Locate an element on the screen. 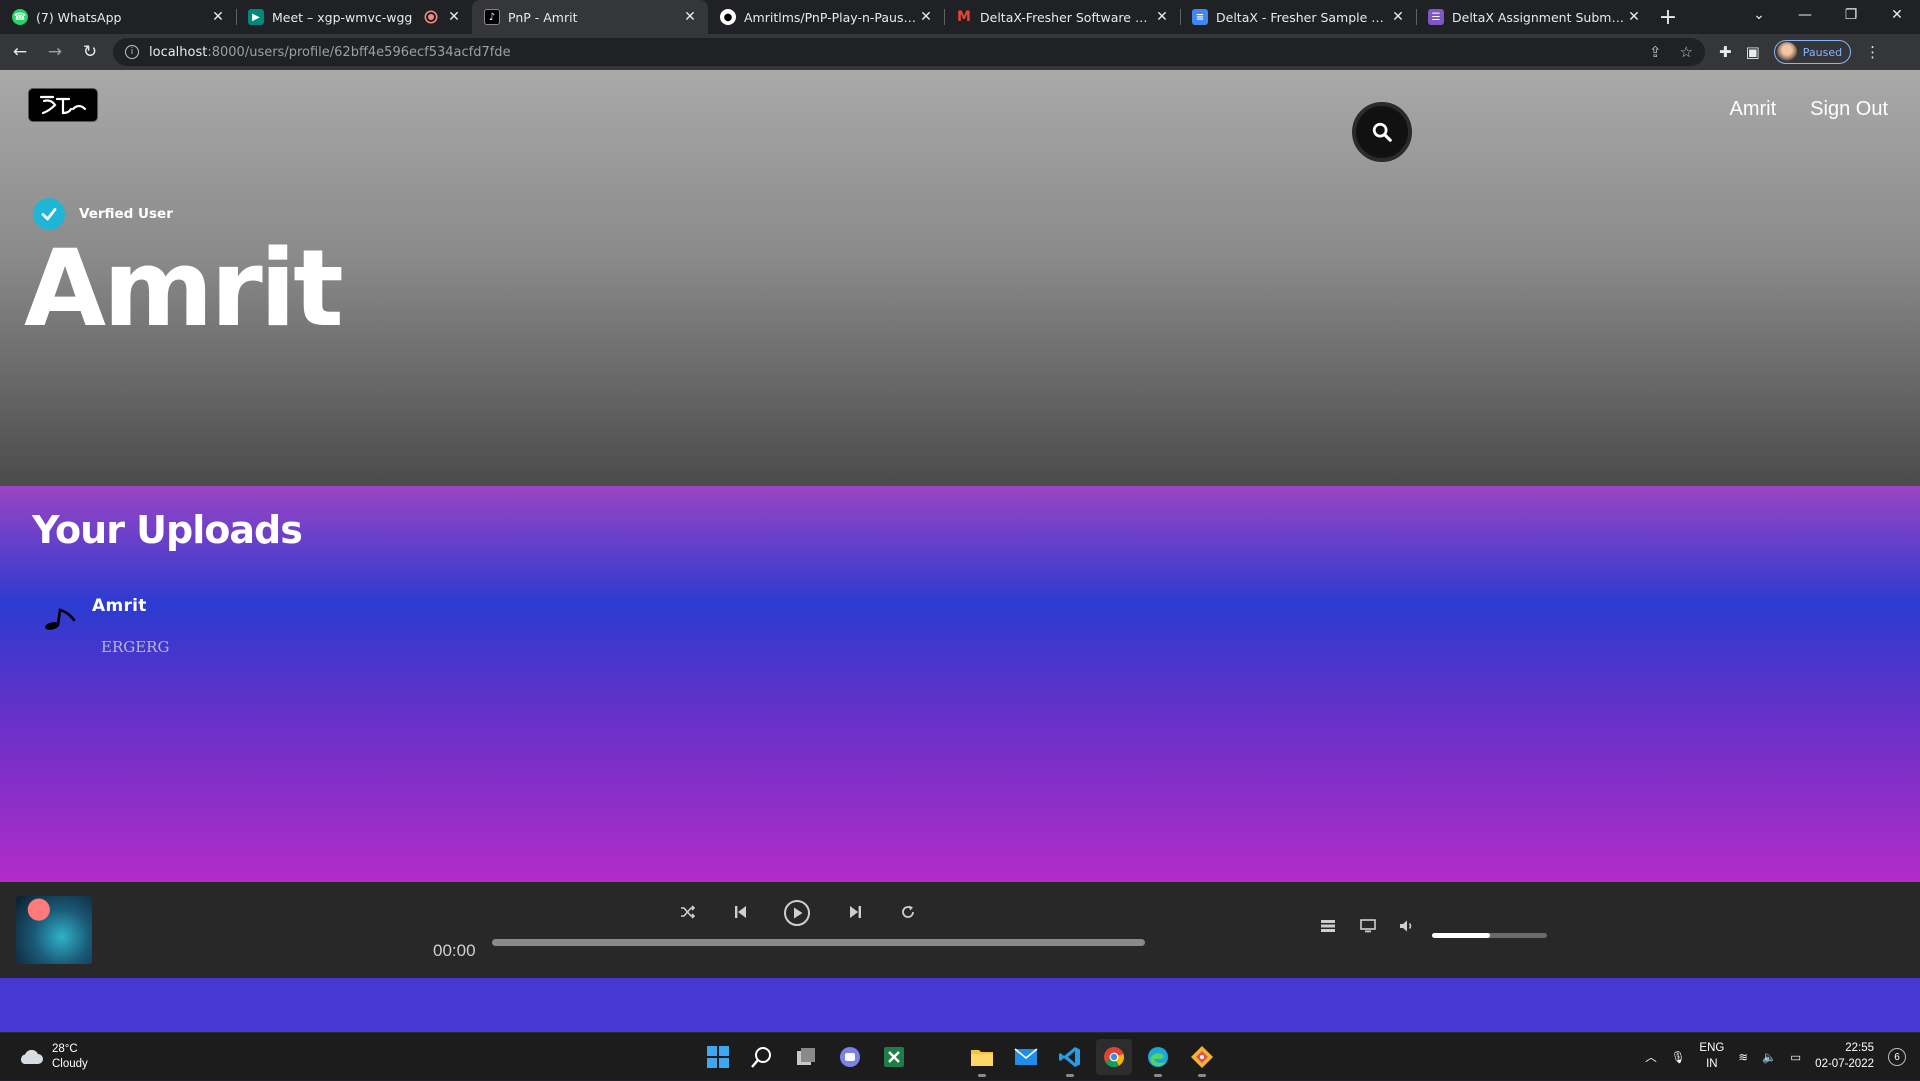 Image resolution: width=1920 pixels, height=1081 pixels. progress-bar is located at coordinates (818, 942).